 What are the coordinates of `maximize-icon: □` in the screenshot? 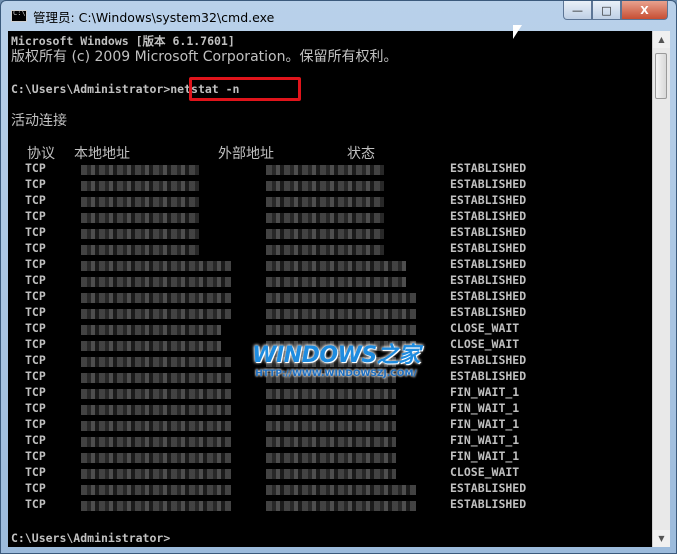 It's located at (606, 10).